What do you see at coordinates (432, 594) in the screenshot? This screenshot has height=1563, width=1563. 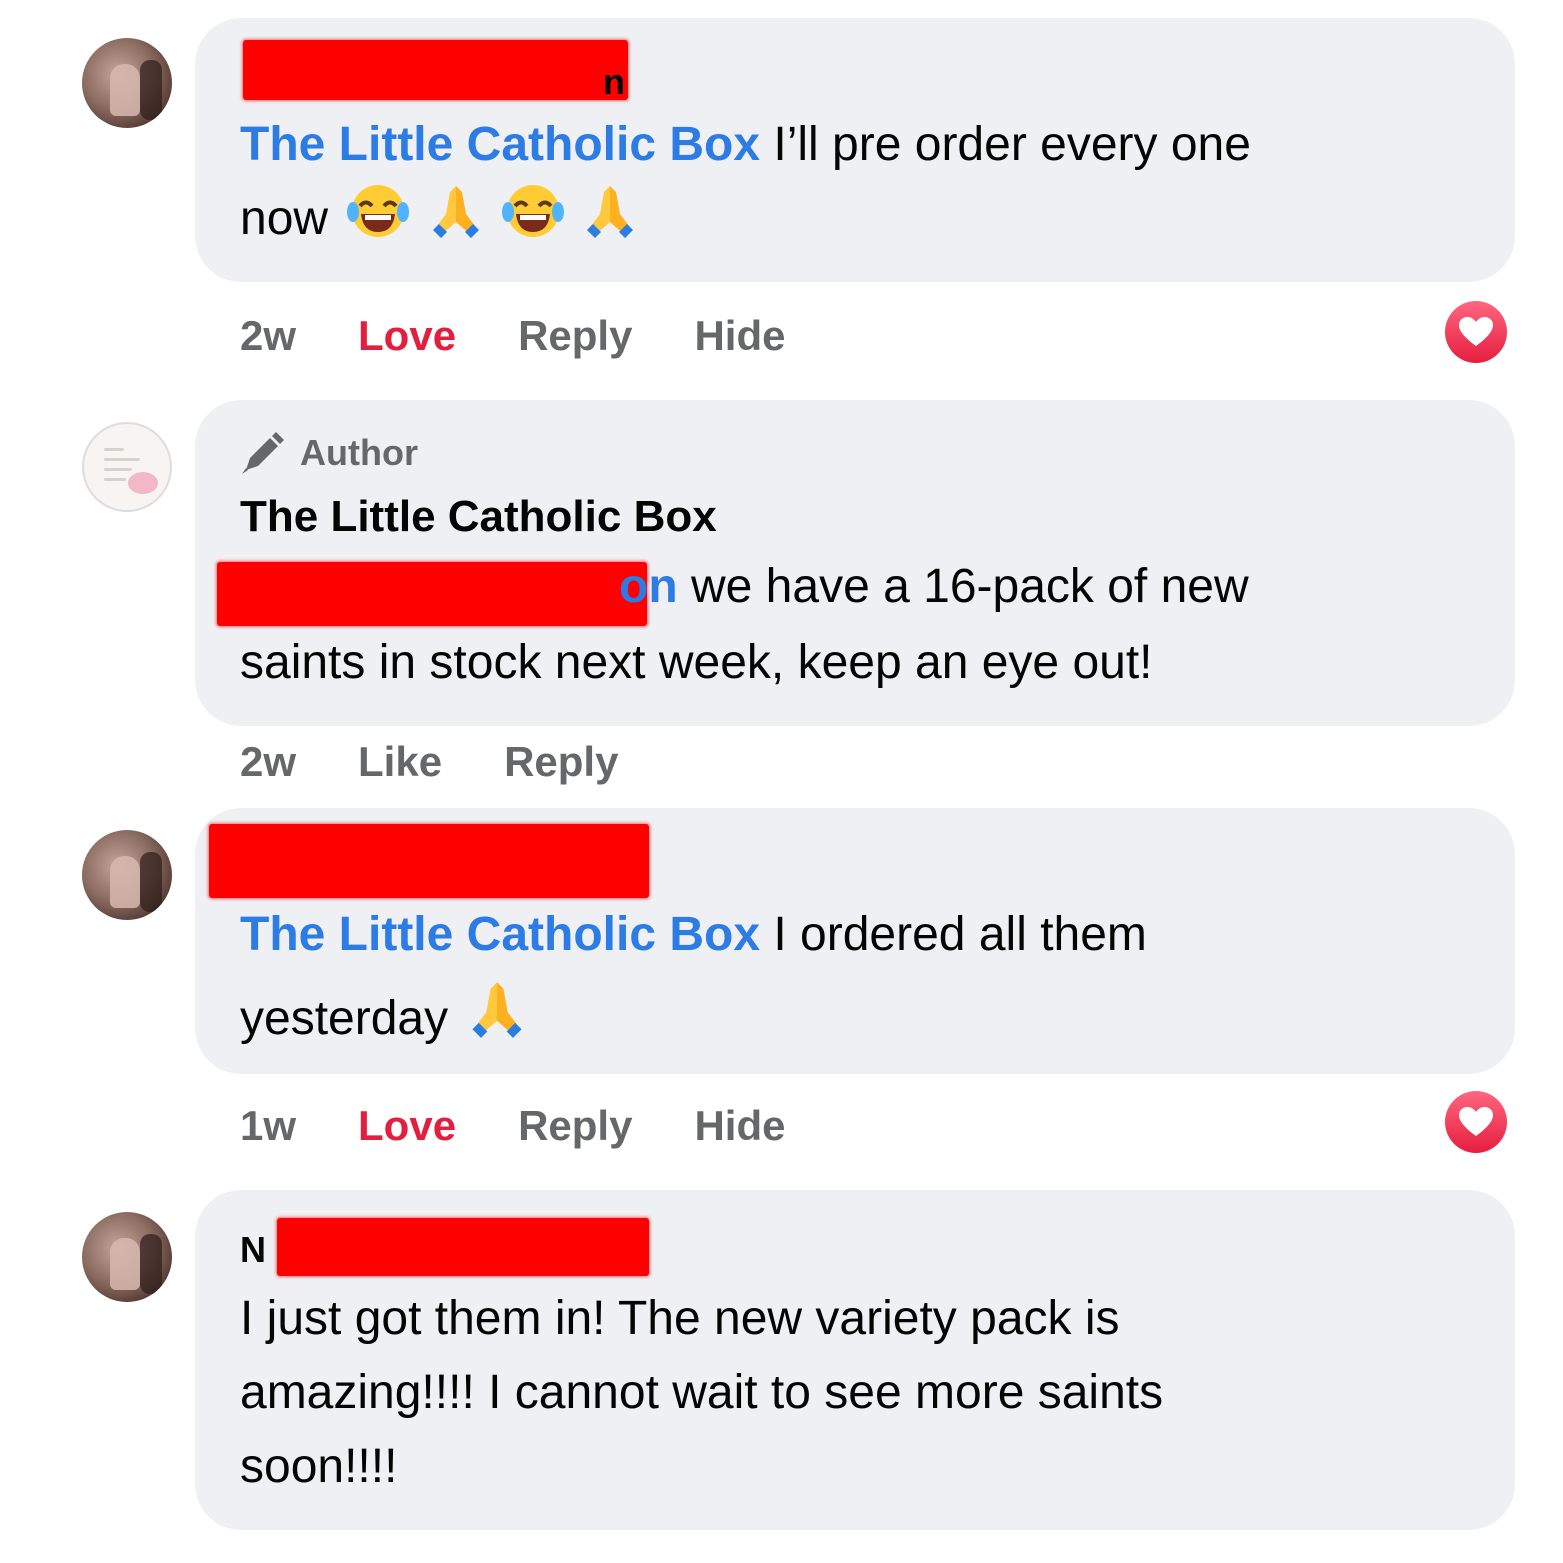 I see `mention-redaction` at bounding box center [432, 594].